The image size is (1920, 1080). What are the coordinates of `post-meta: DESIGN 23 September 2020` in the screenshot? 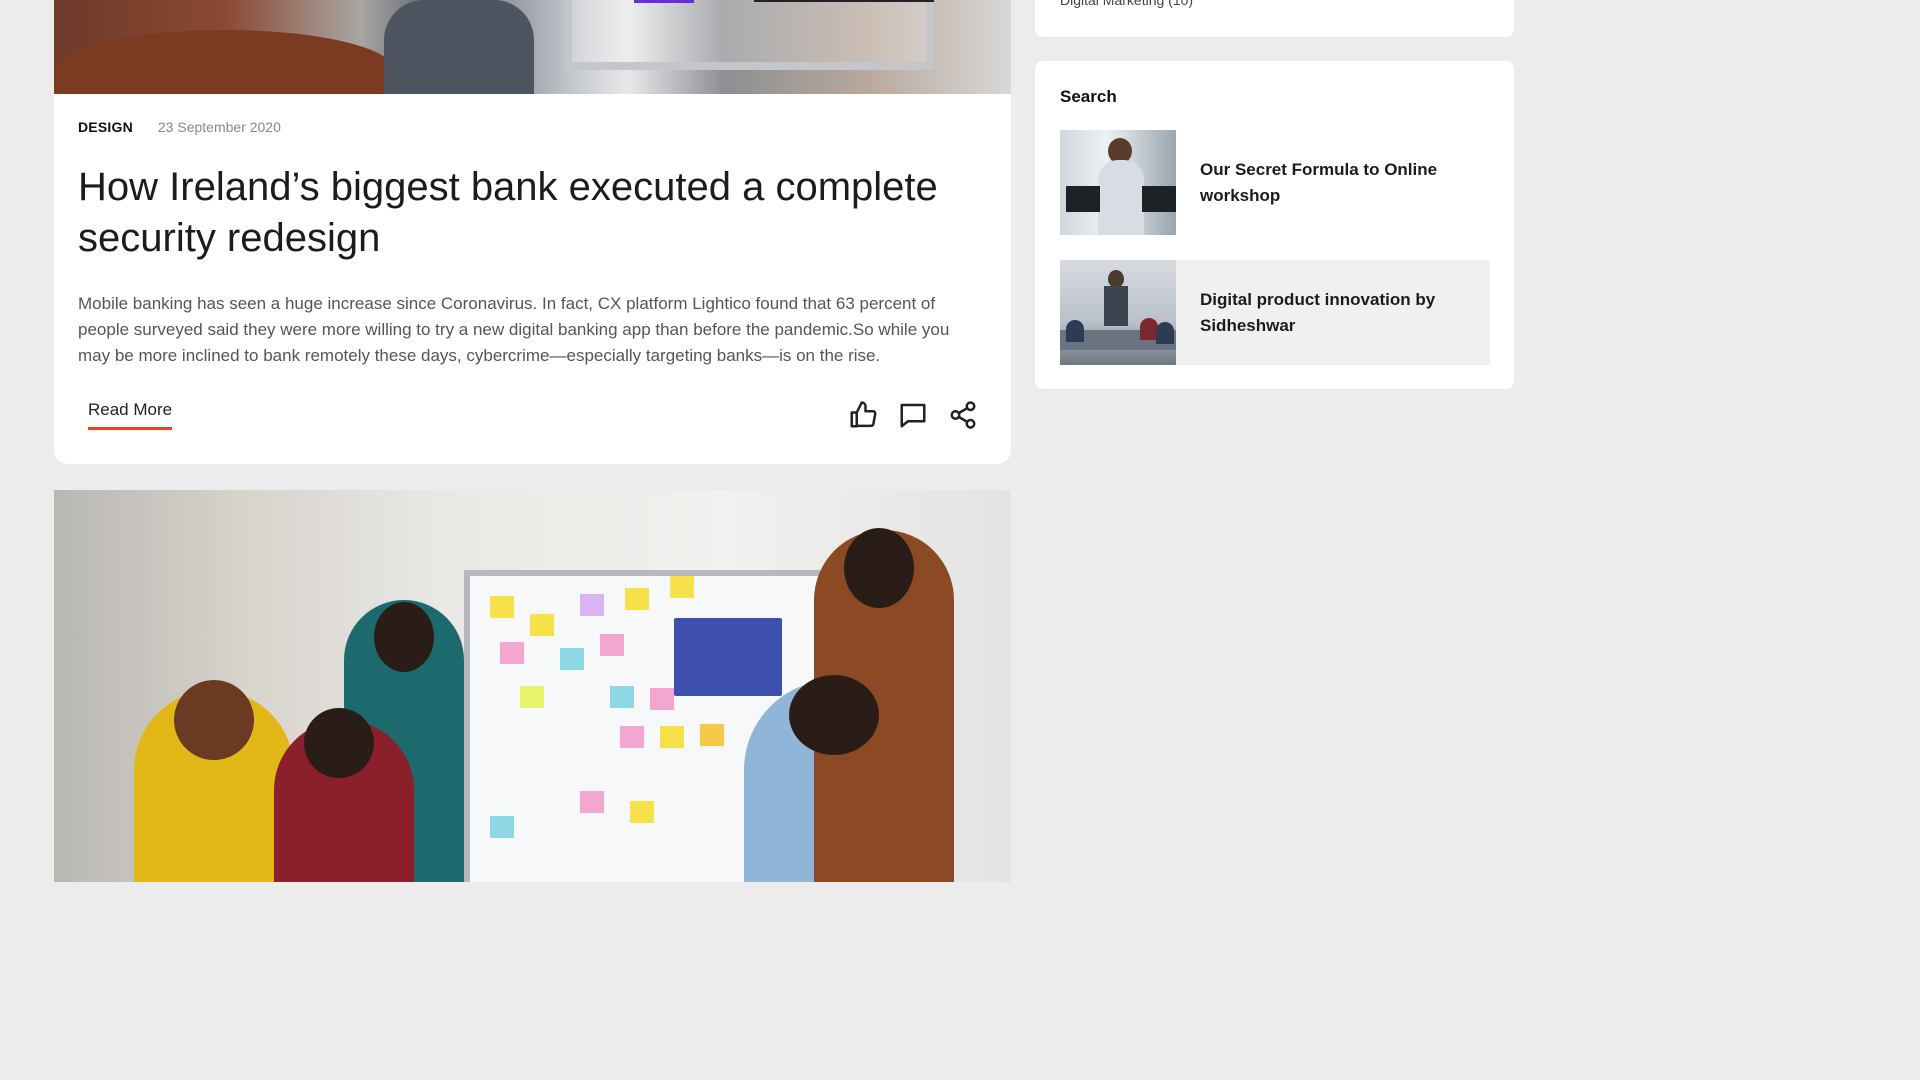 It's located at (179, 127).